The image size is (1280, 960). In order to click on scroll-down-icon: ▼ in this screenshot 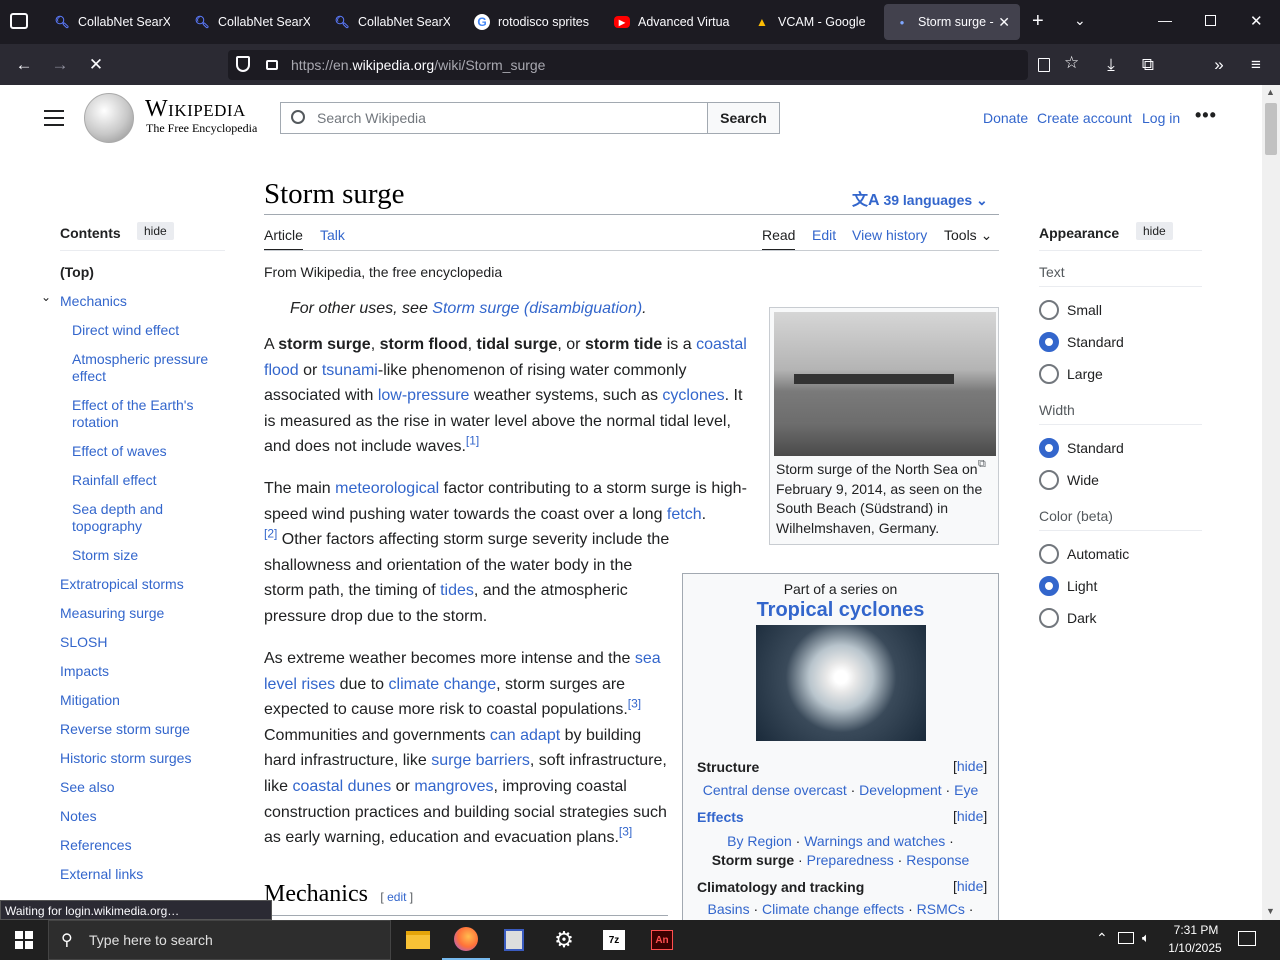, I will do `click(1270, 911)`.